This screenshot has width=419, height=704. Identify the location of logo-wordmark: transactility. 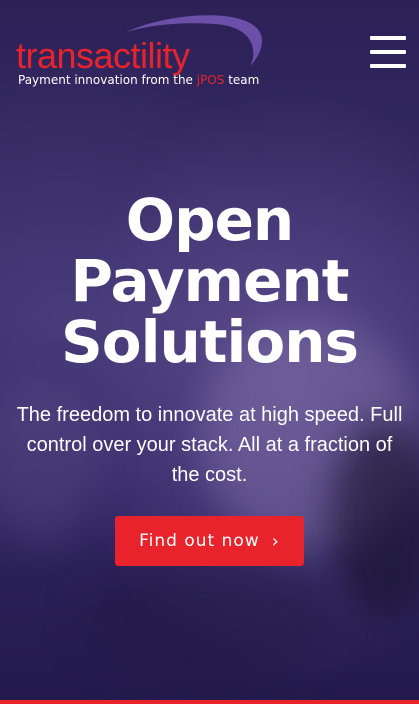
(103, 55).